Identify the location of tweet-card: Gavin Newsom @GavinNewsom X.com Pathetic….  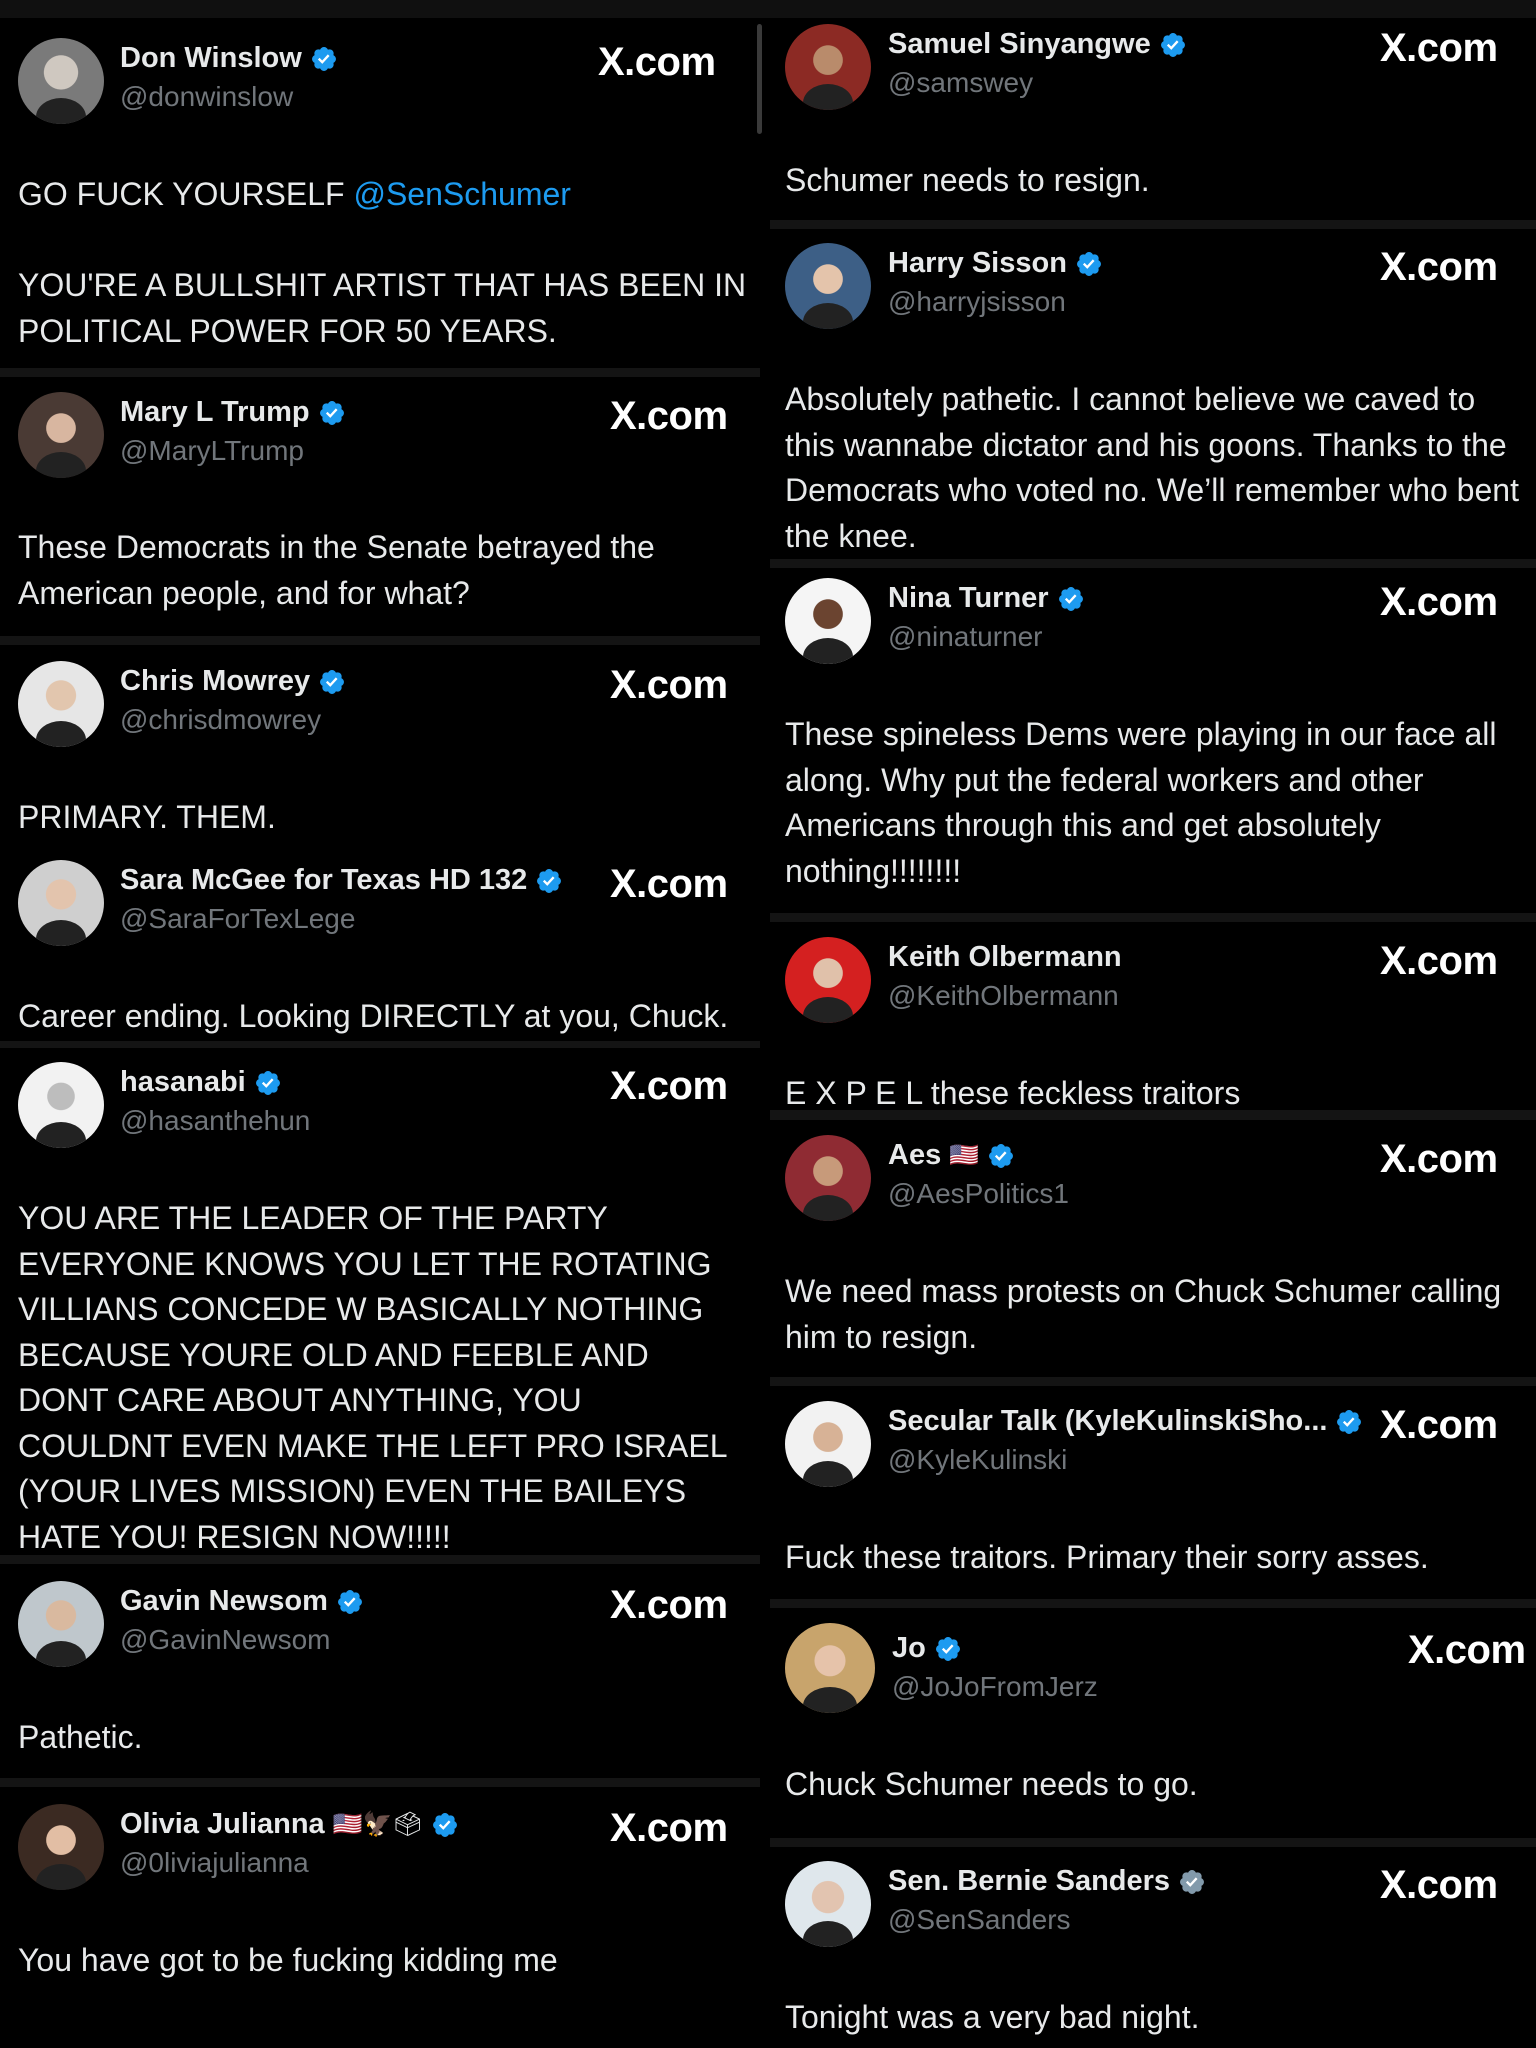
(380, 1671).